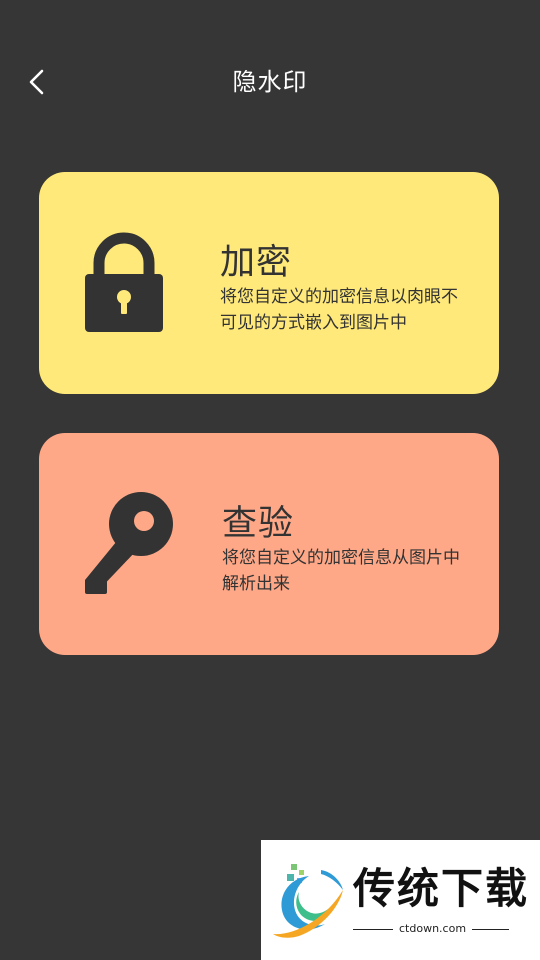 This screenshot has width=540, height=960. I want to click on lock-icon, so click(124, 282).